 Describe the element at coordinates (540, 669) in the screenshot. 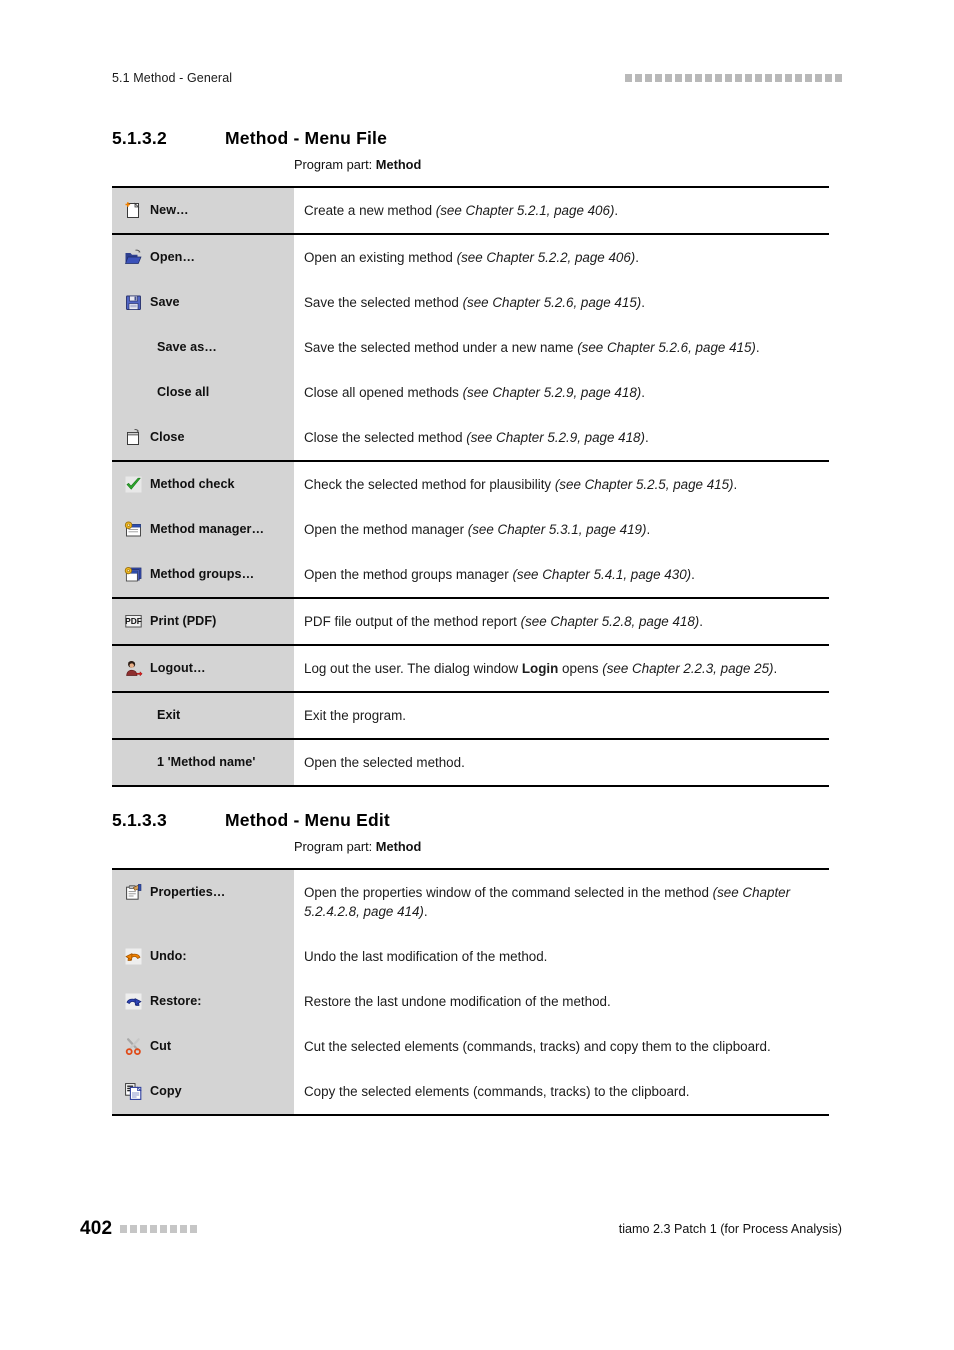

I see `description-emphasis: Login` at that location.